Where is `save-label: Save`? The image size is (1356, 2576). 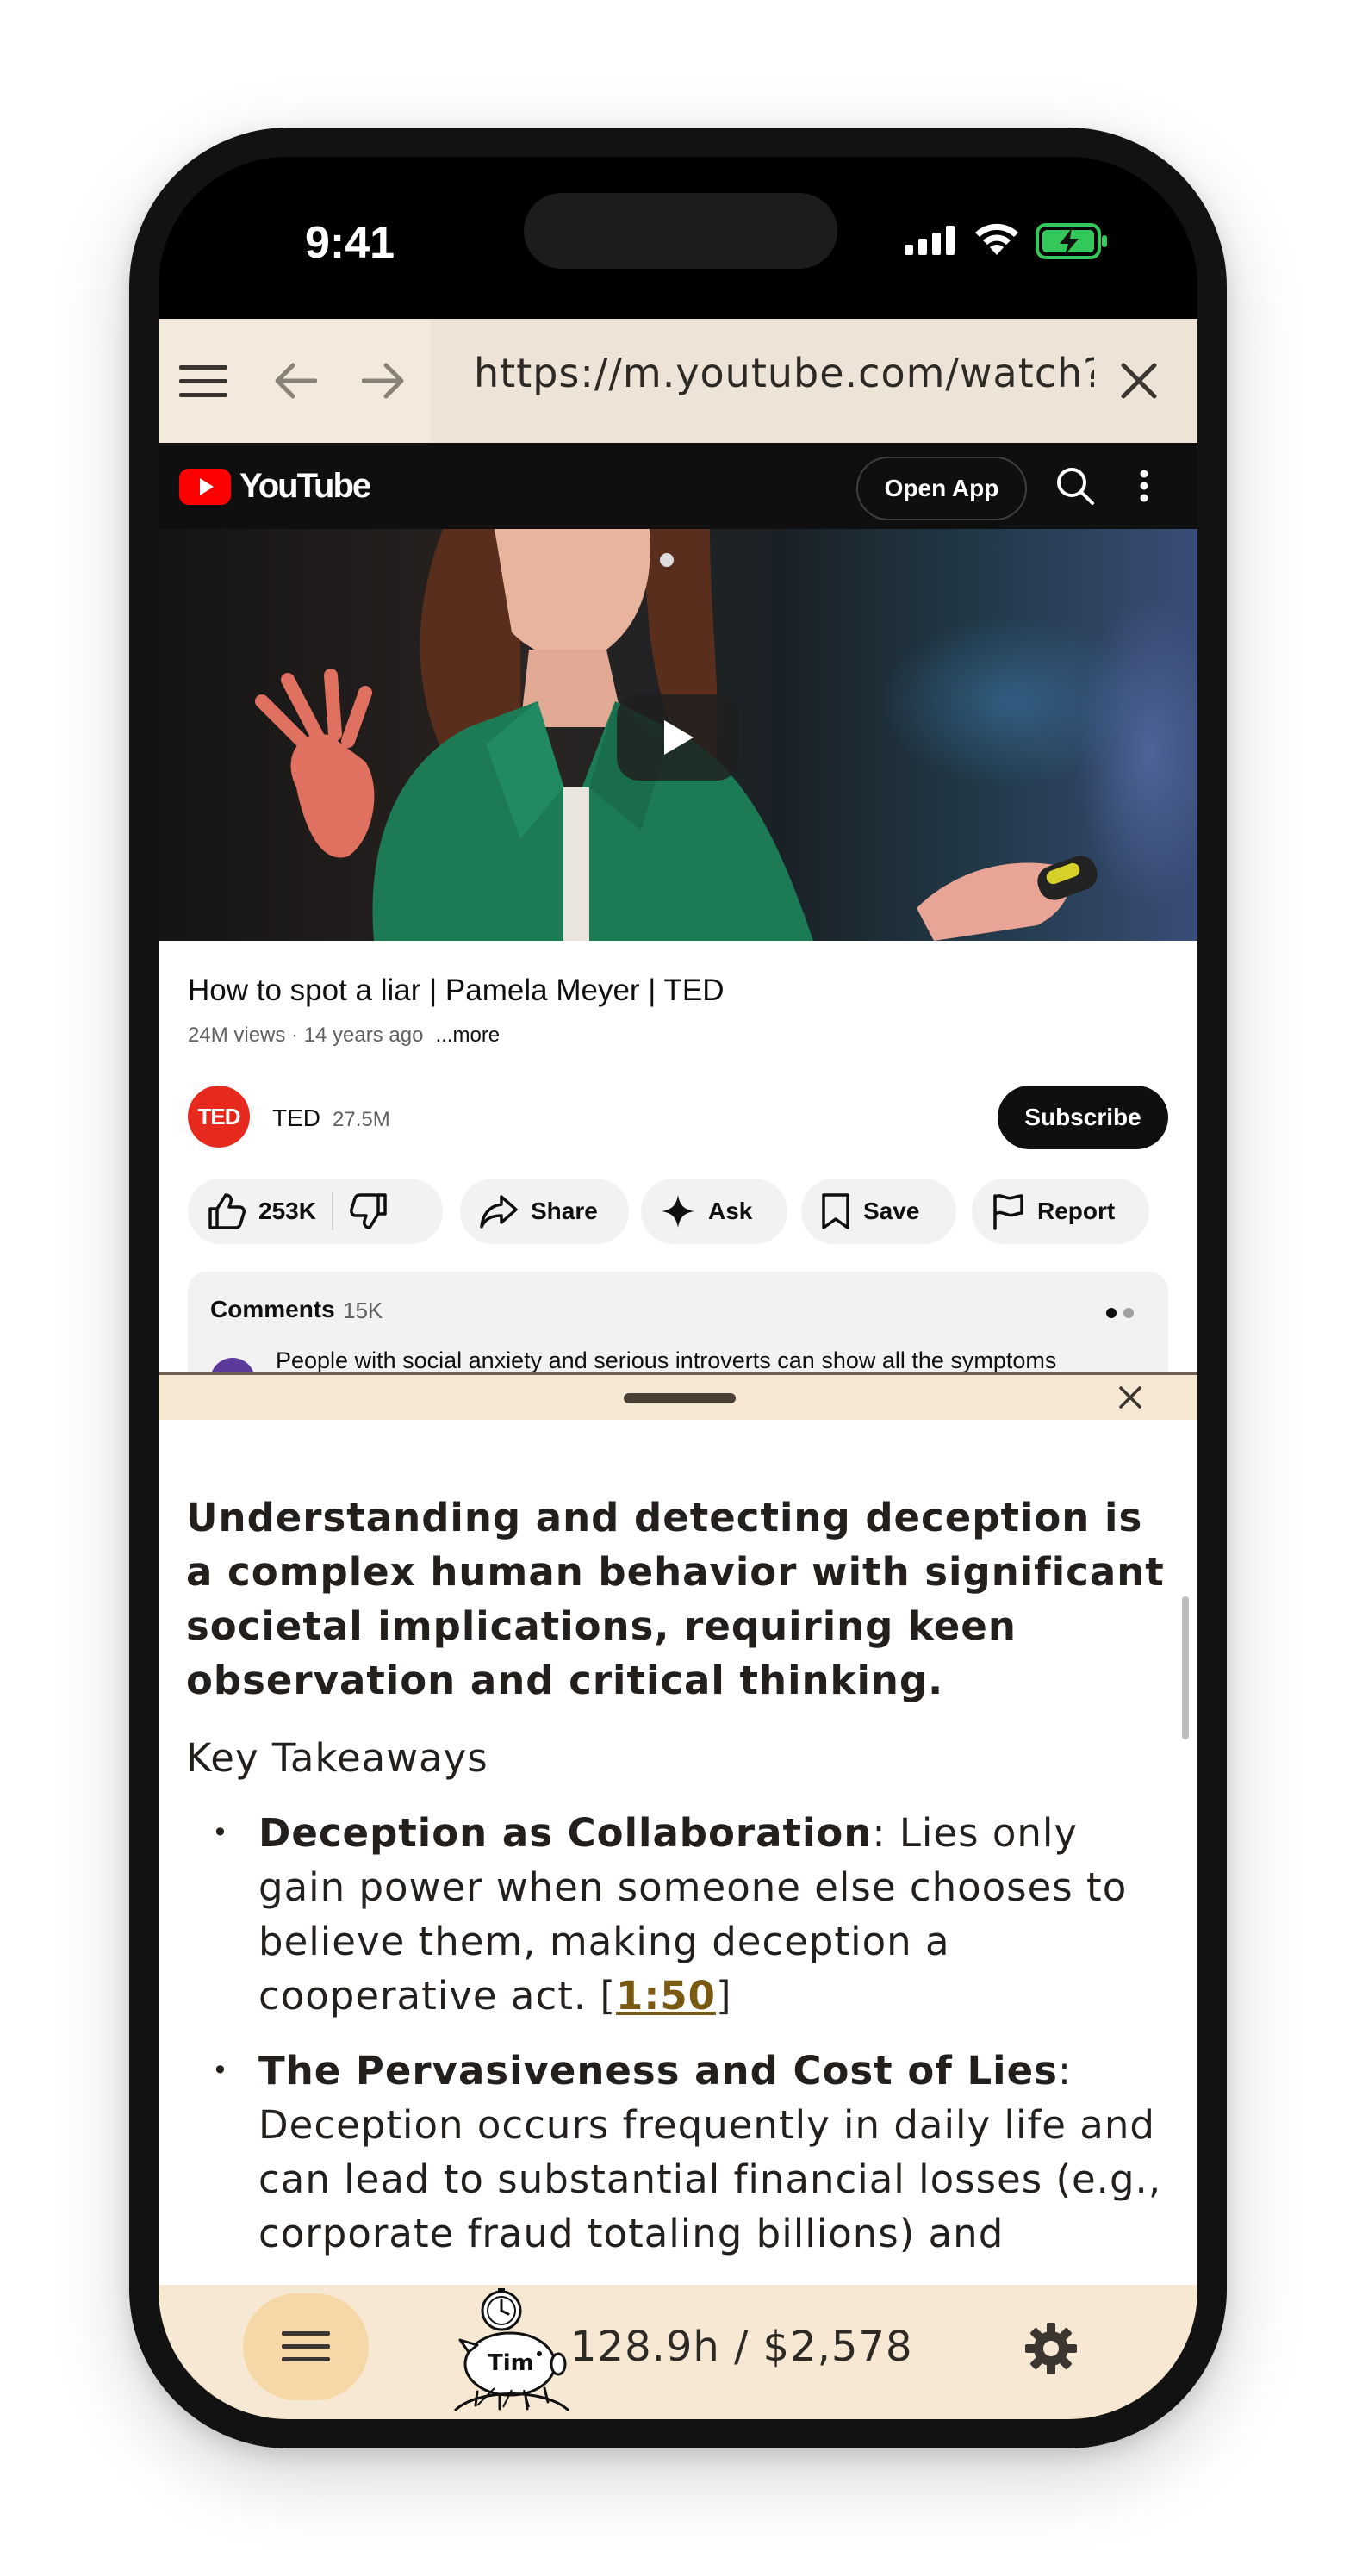 save-label: Save is located at coordinates (891, 1211).